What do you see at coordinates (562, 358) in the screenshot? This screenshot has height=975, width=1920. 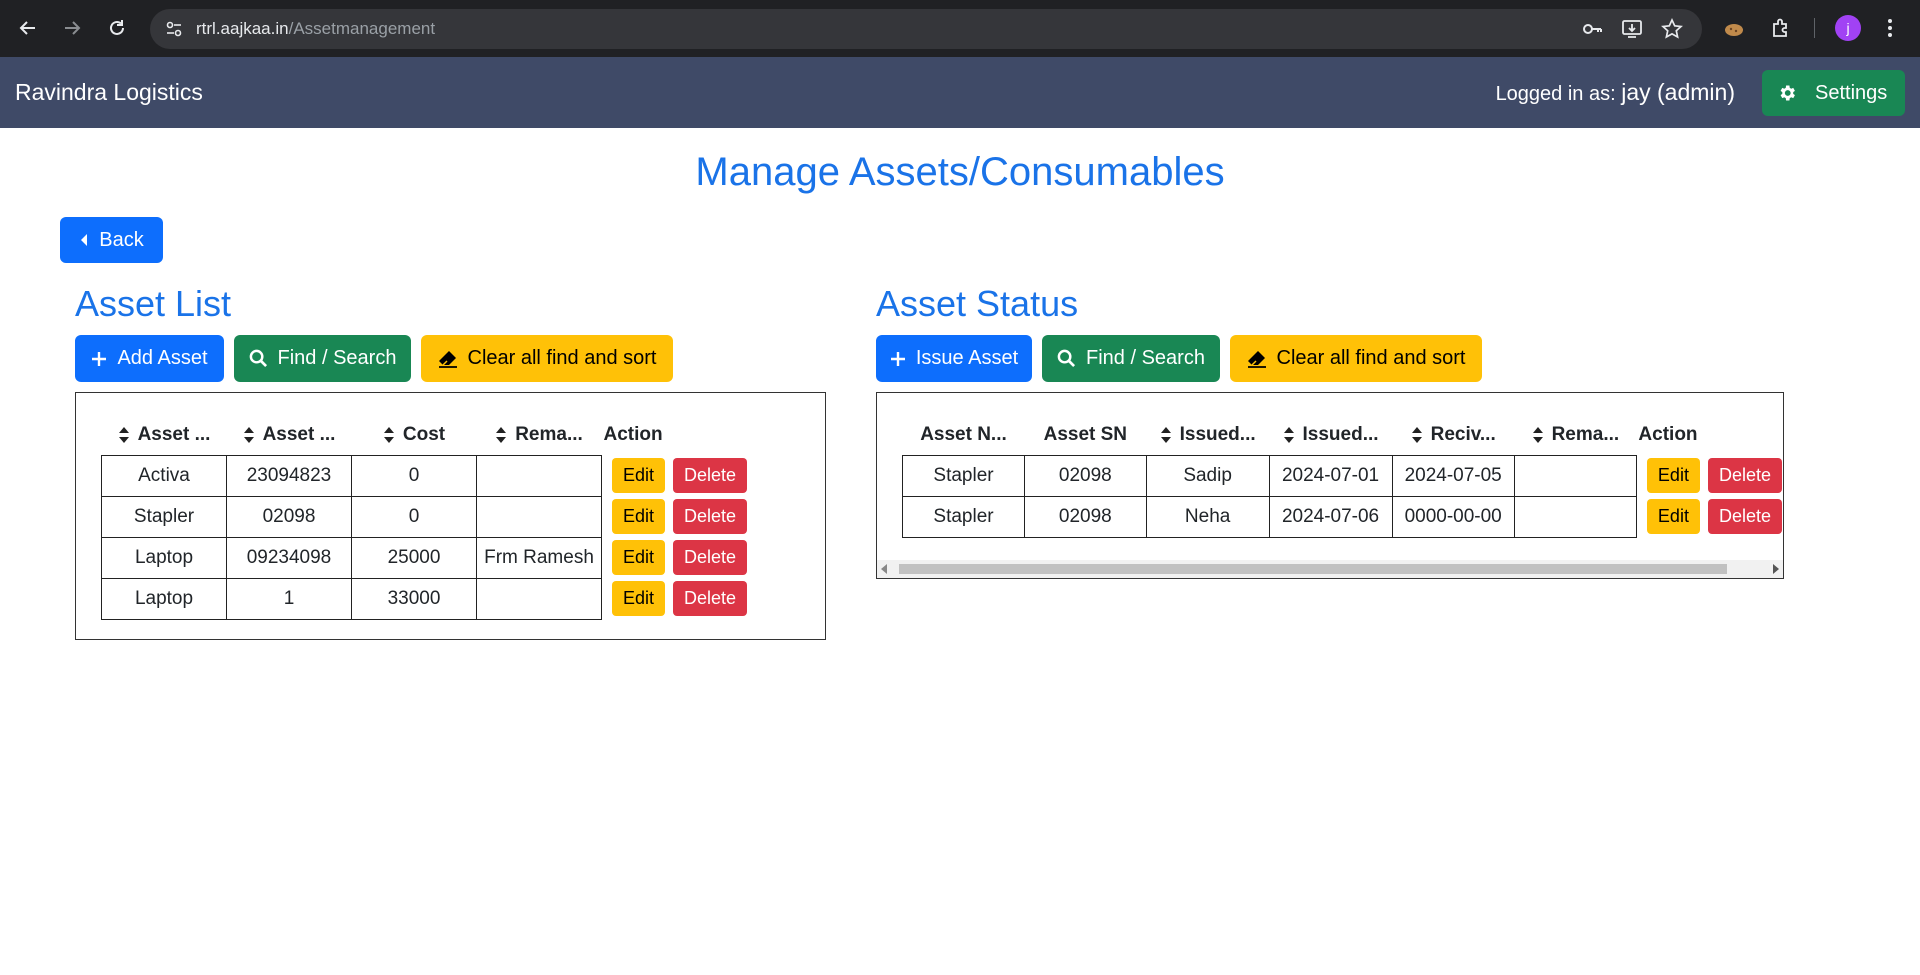 I see `asset-list-clear-label: Clear all find and sort` at bounding box center [562, 358].